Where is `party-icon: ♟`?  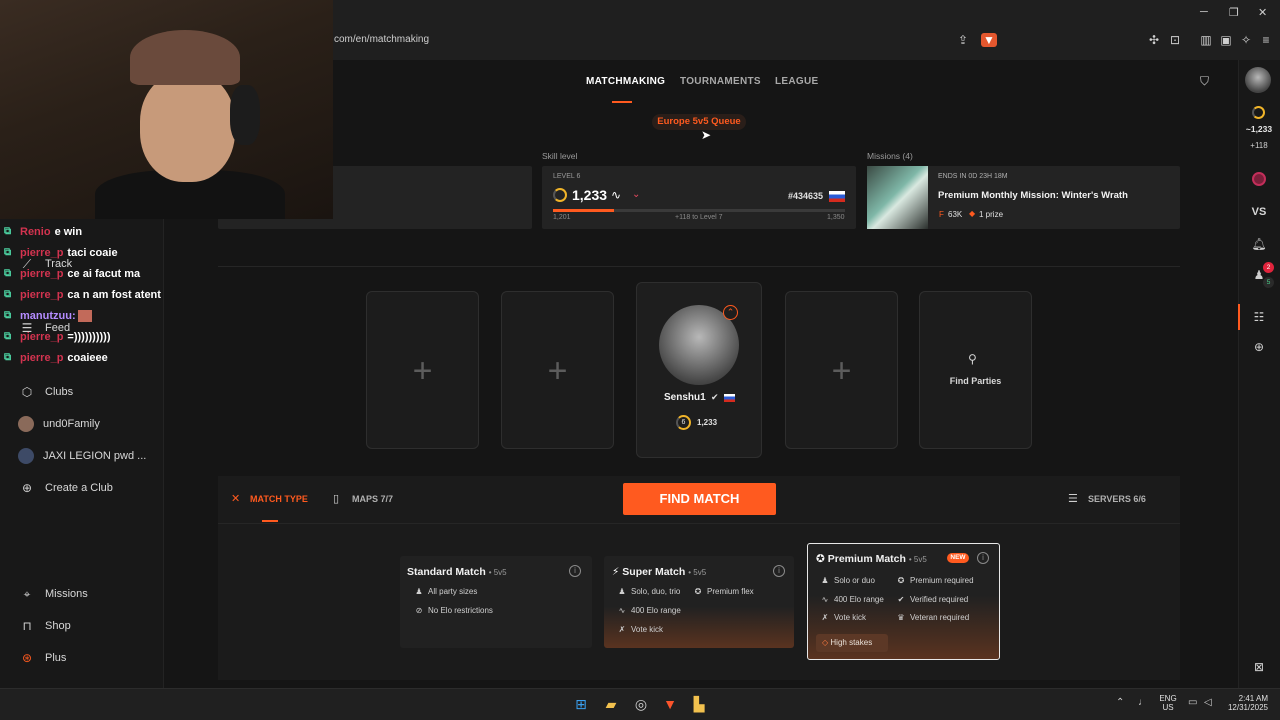
party-icon: ♟ is located at coordinates (825, 580).